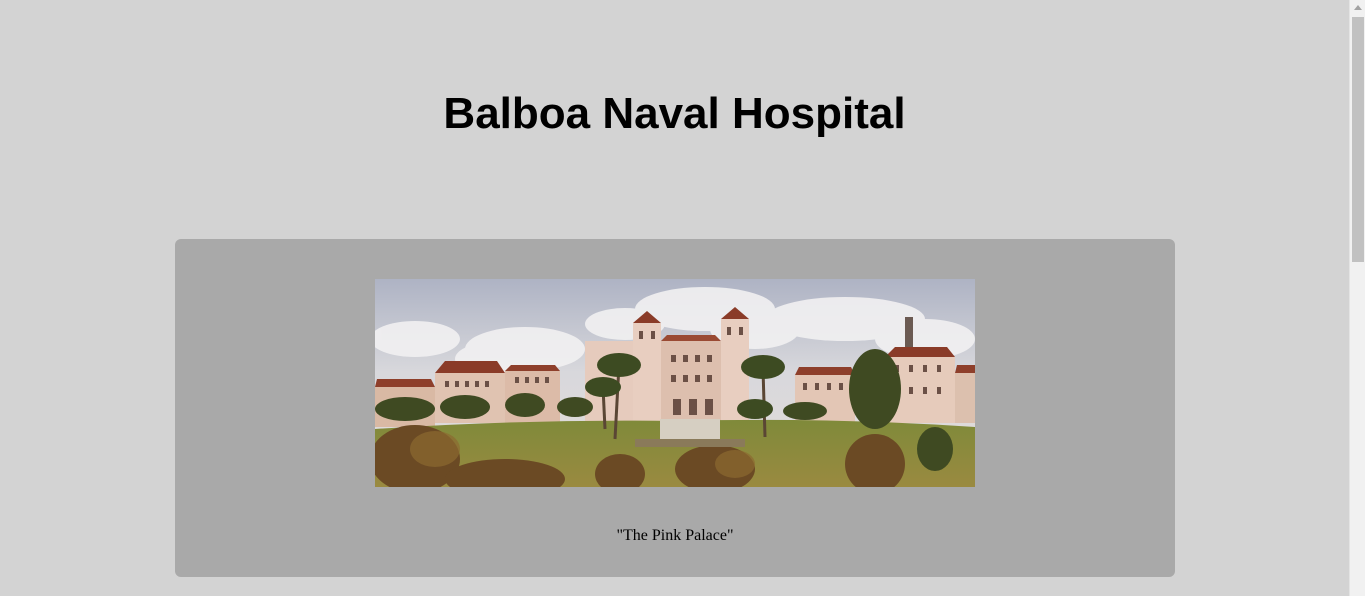  What do you see at coordinates (675, 535) in the screenshot?
I see `photo-caption: "The Pink Palace"` at bounding box center [675, 535].